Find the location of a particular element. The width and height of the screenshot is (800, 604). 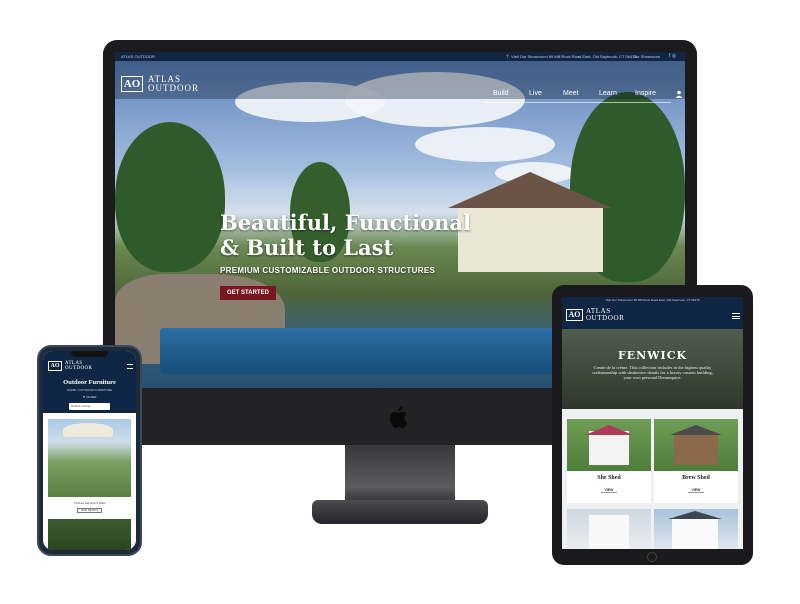

view-details-button: VIEW DETAILS is located at coordinates (89, 510).